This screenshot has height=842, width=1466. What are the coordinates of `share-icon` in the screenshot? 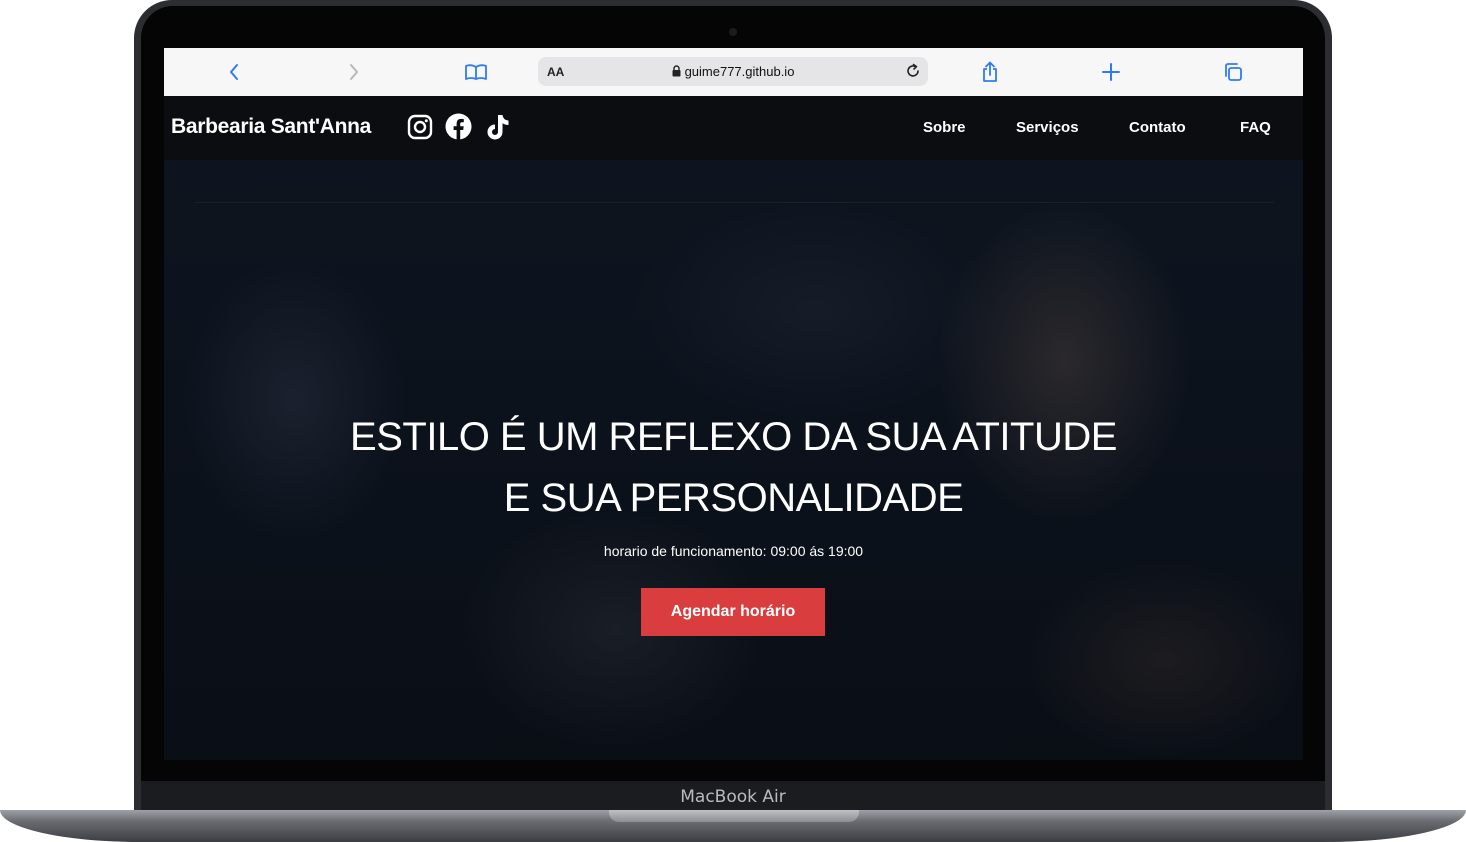 It's located at (990, 72).